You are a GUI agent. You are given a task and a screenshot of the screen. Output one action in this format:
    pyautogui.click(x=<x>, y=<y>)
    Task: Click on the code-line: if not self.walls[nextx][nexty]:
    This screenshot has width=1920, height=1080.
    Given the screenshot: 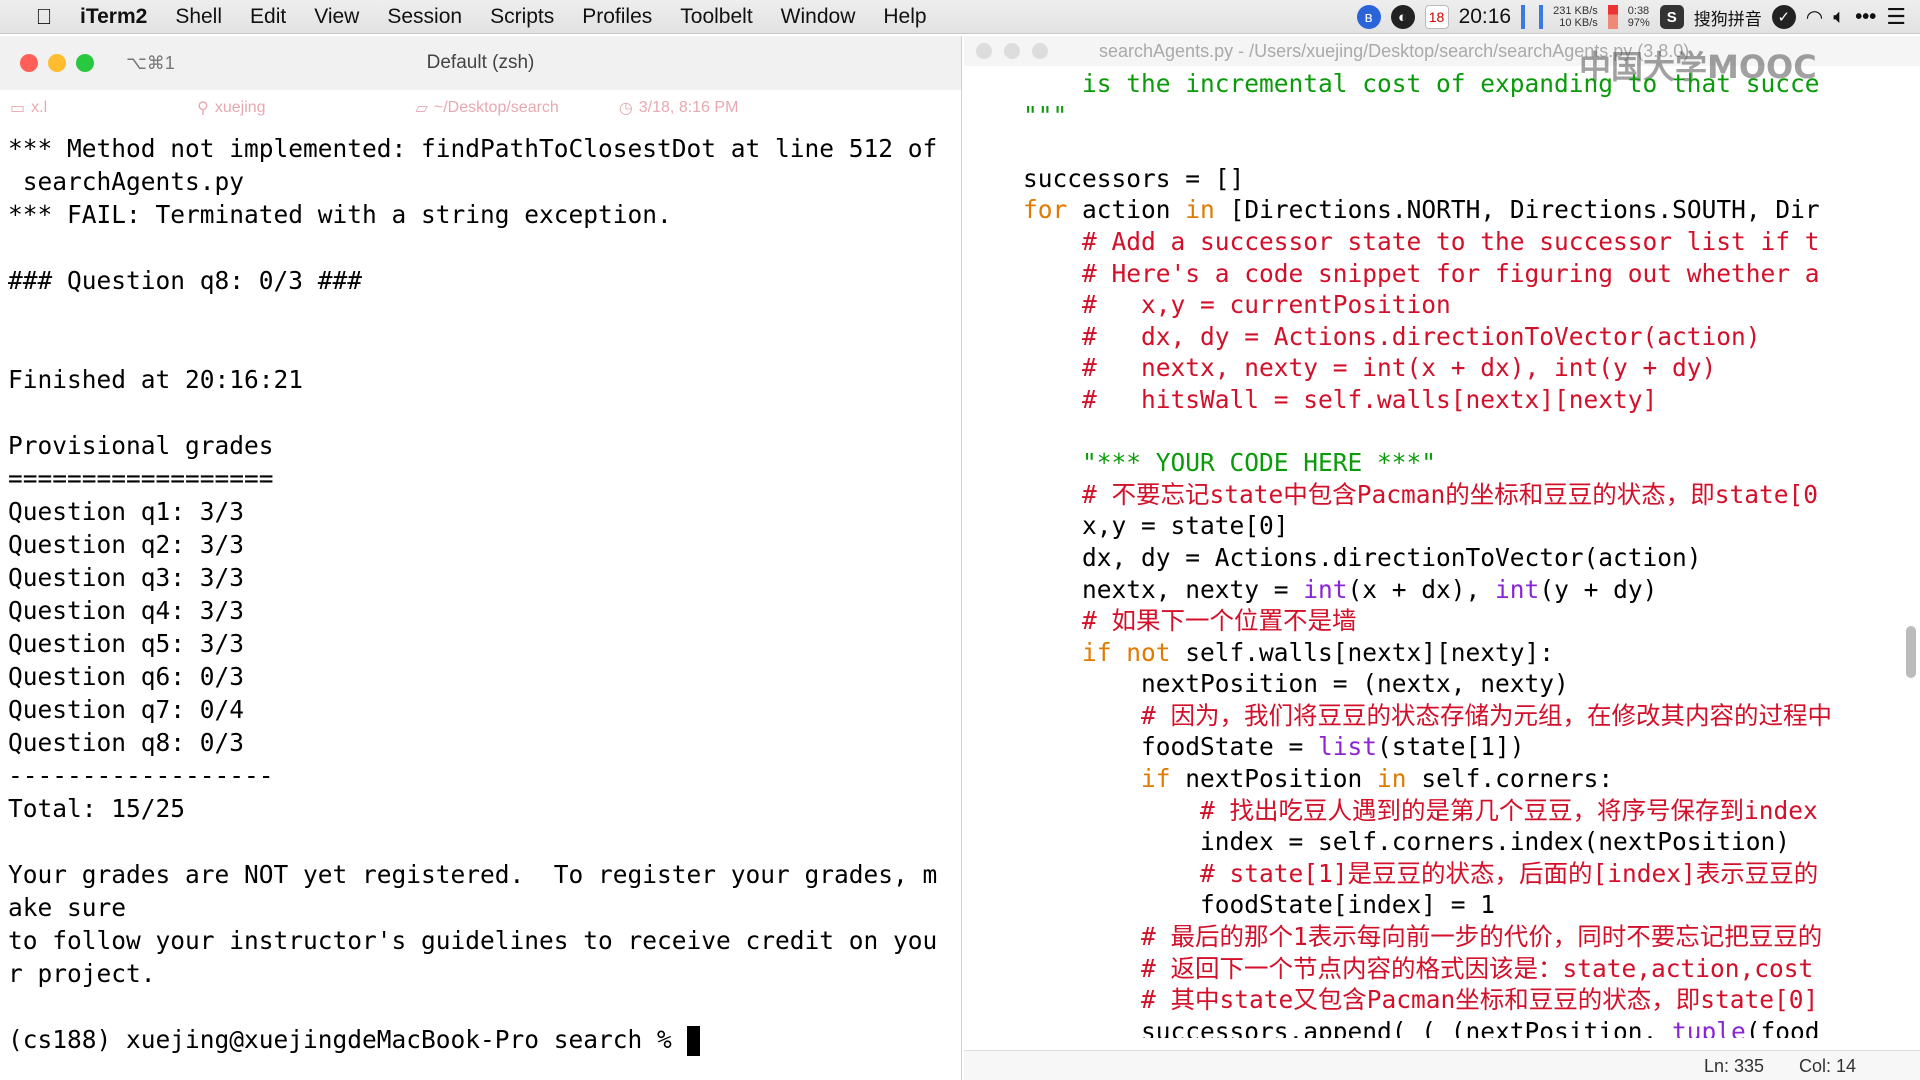 What is the action you would take?
    pyautogui.click(x=1434, y=653)
    